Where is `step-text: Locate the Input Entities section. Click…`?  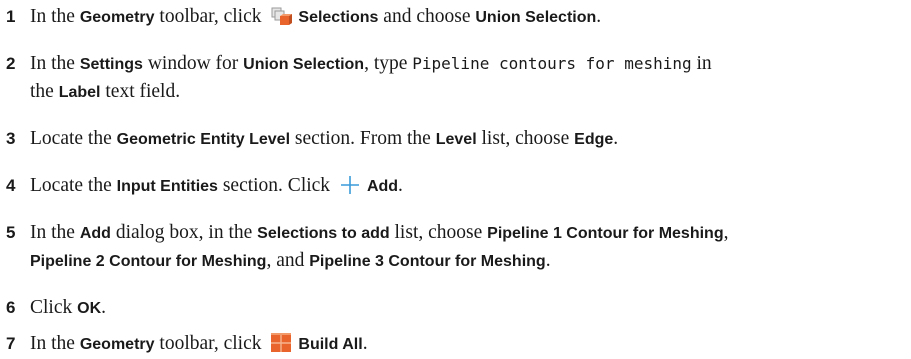 step-text: Locate the Input Entities section. Click… is located at coordinates (216, 188).